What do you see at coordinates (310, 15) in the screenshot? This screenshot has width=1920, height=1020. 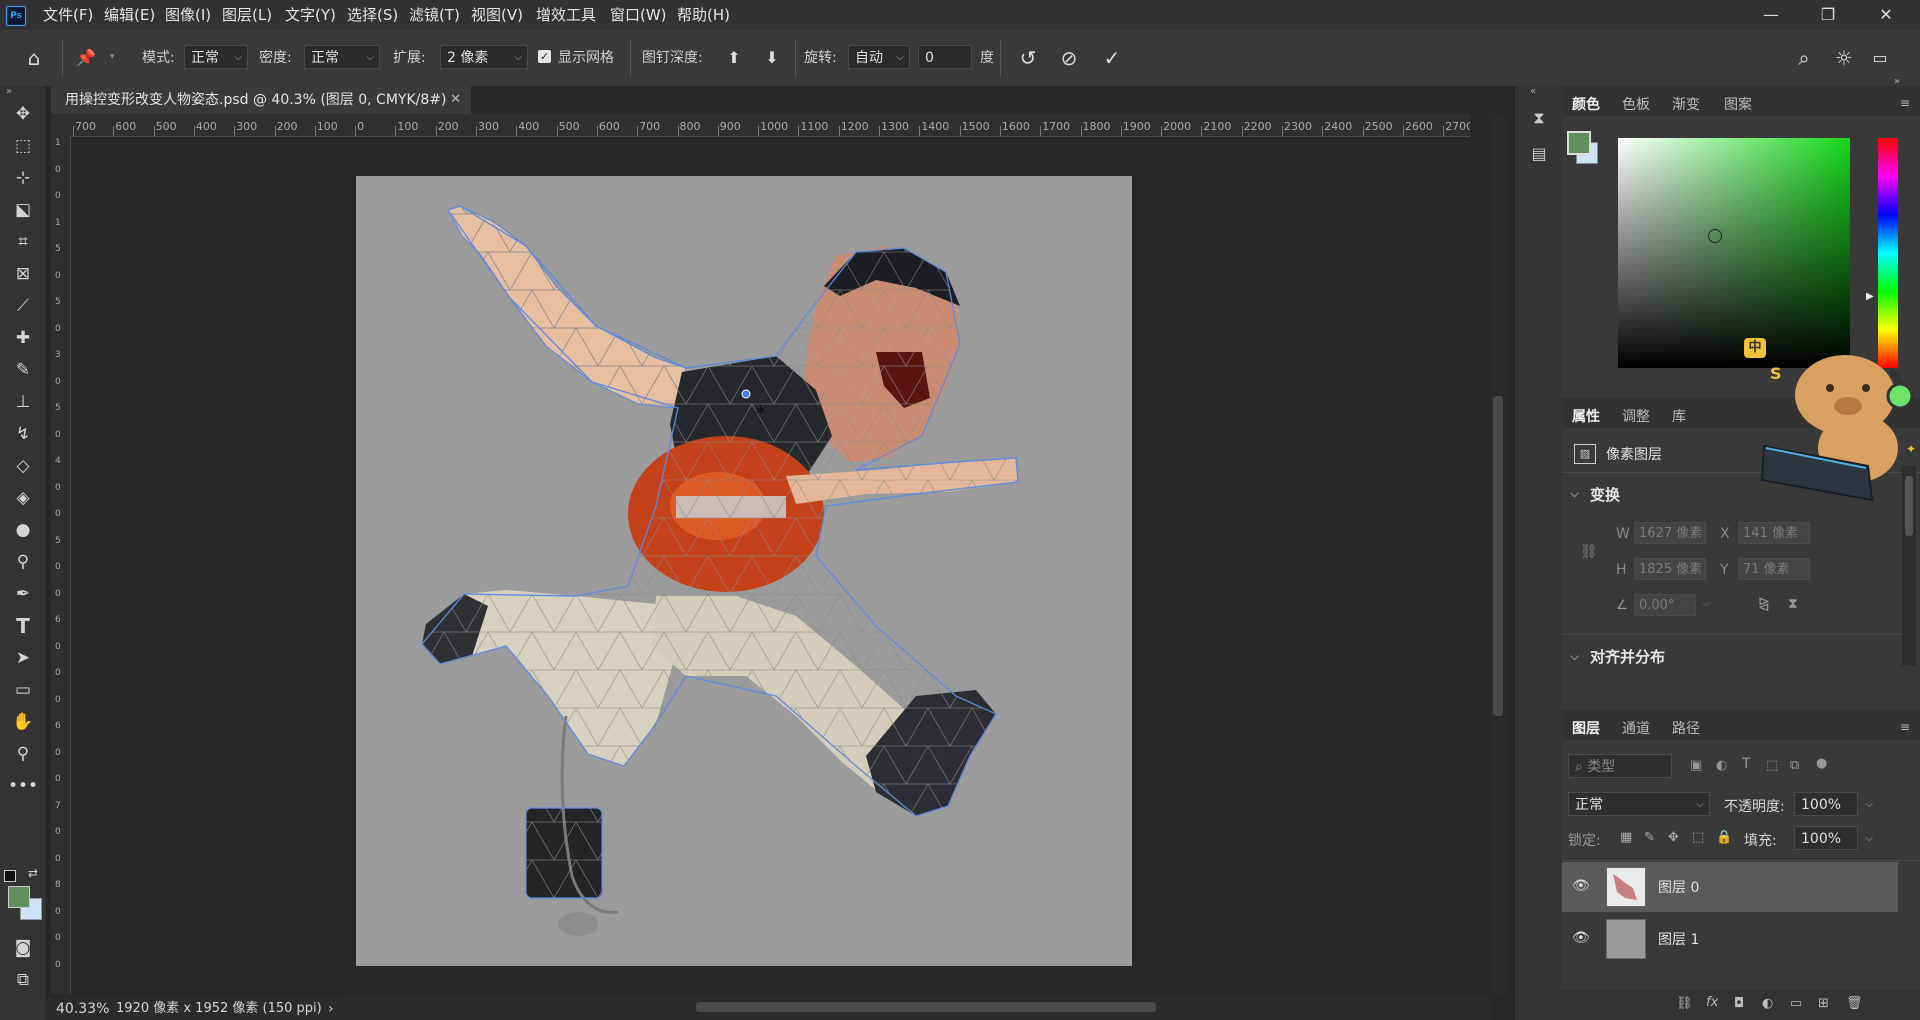 I see `menu-type: 文字(Y)` at bounding box center [310, 15].